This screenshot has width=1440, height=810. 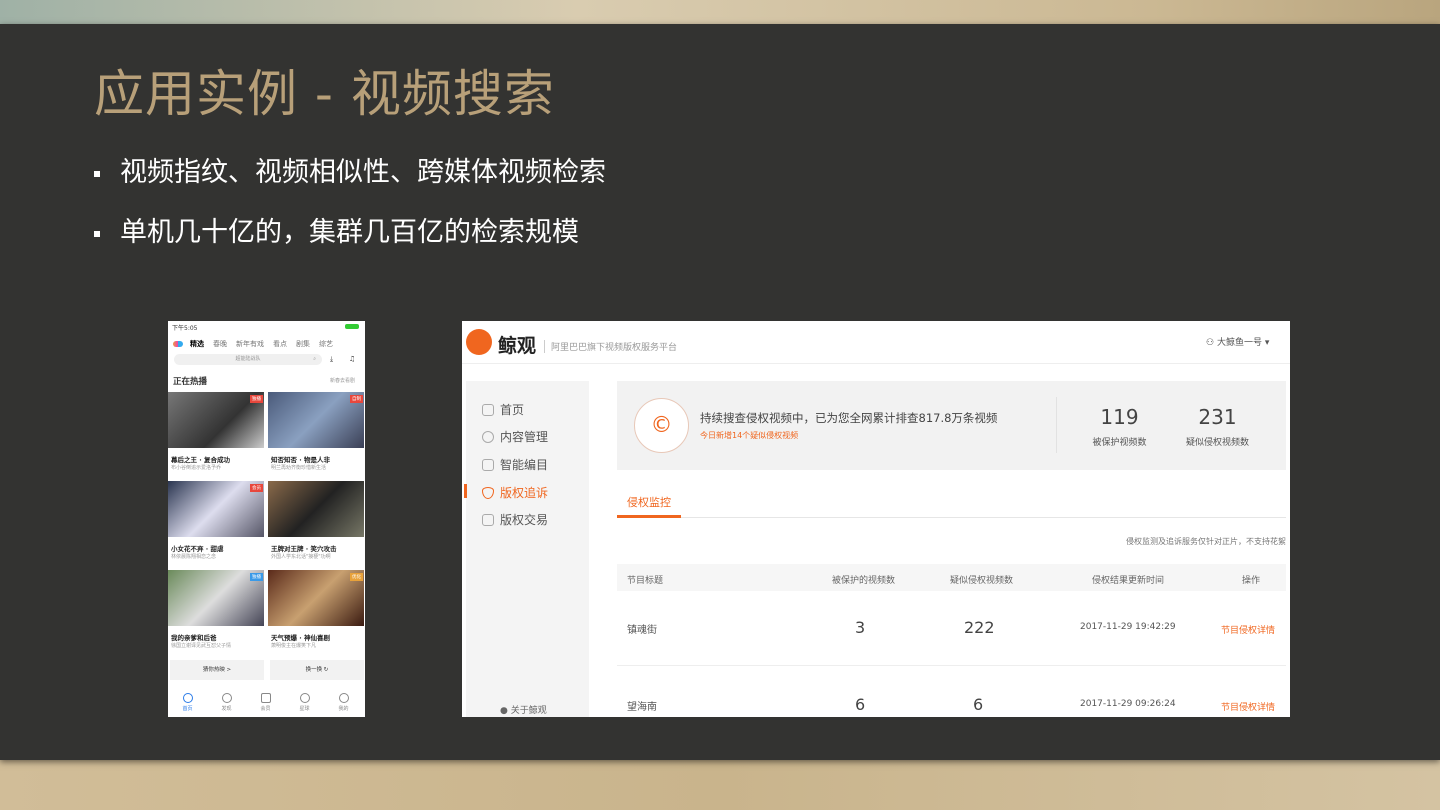 What do you see at coordinates (1211, 343) in the screenshot?
I see `user-icon: ⚇` at bounding box center [1211, 343].